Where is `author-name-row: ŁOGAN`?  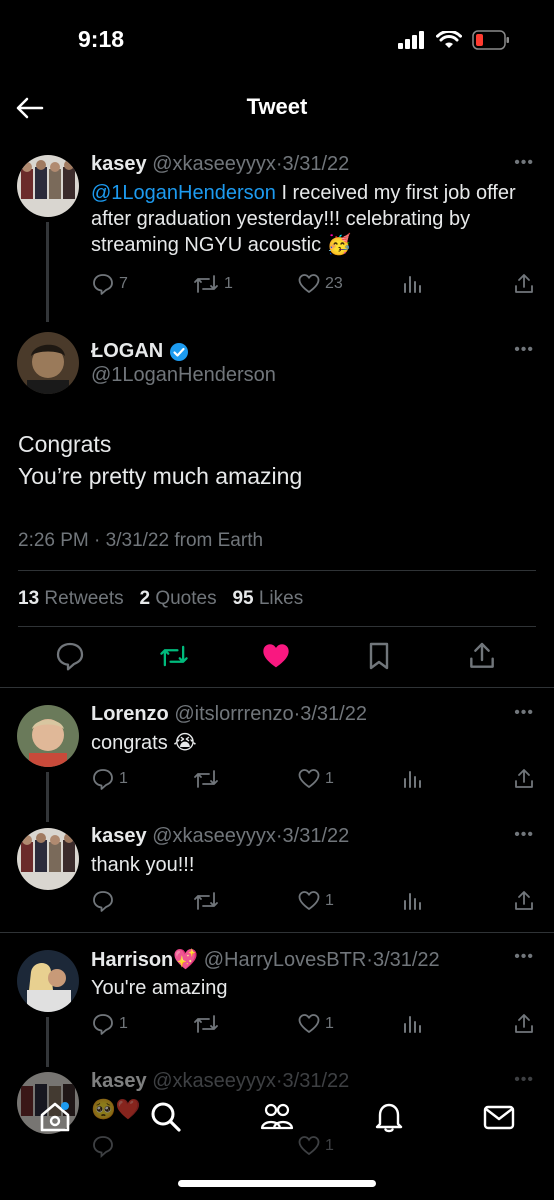 author-name-row: ŁOGAN is located at coordinates (140, 351).